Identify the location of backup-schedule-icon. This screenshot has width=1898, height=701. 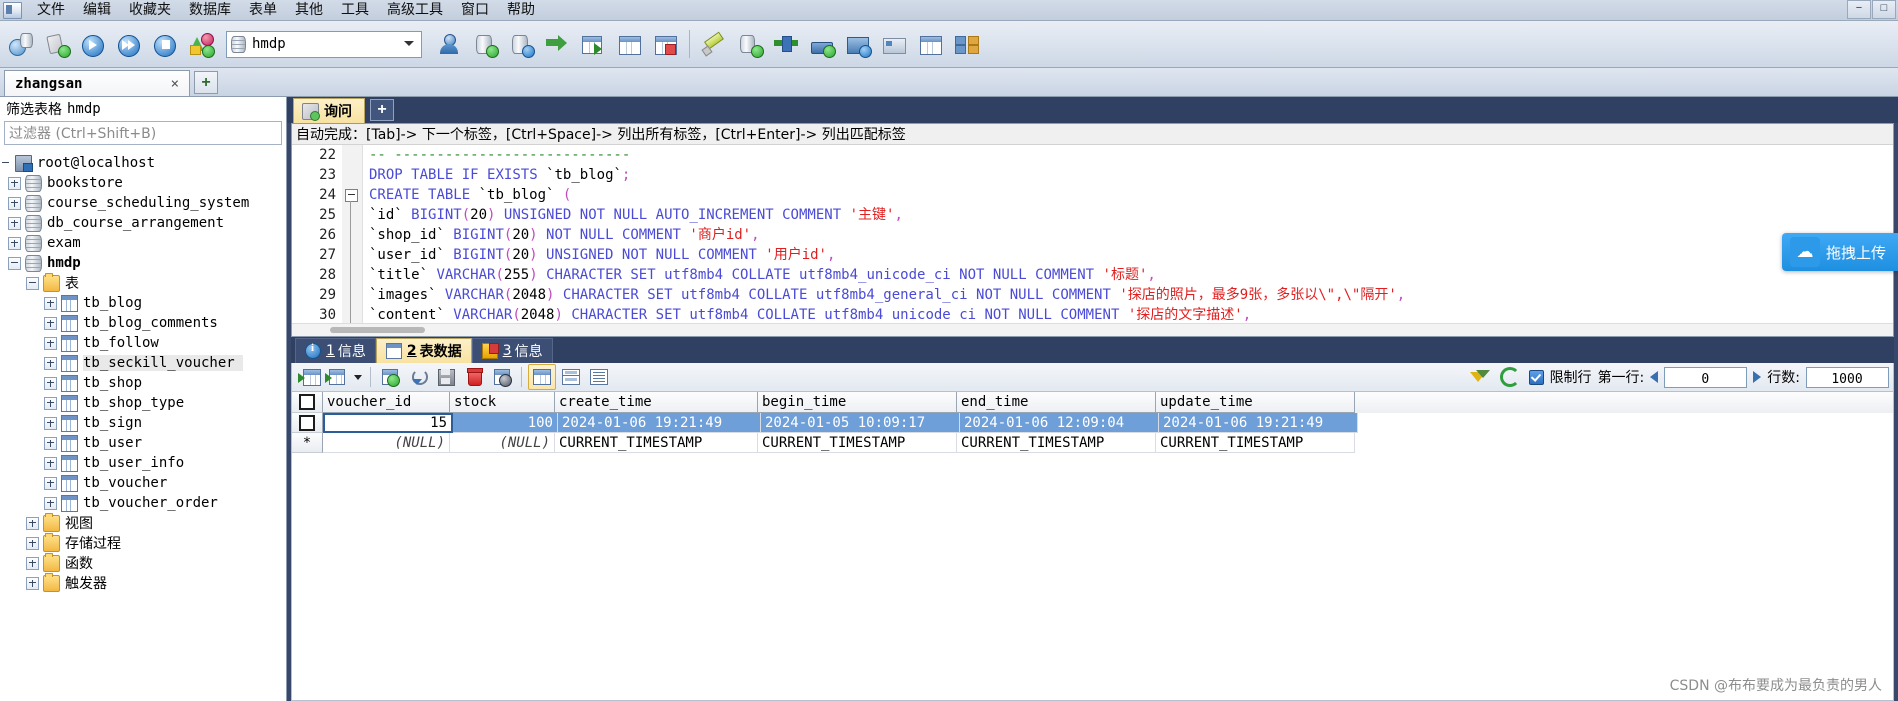
(858, 44).